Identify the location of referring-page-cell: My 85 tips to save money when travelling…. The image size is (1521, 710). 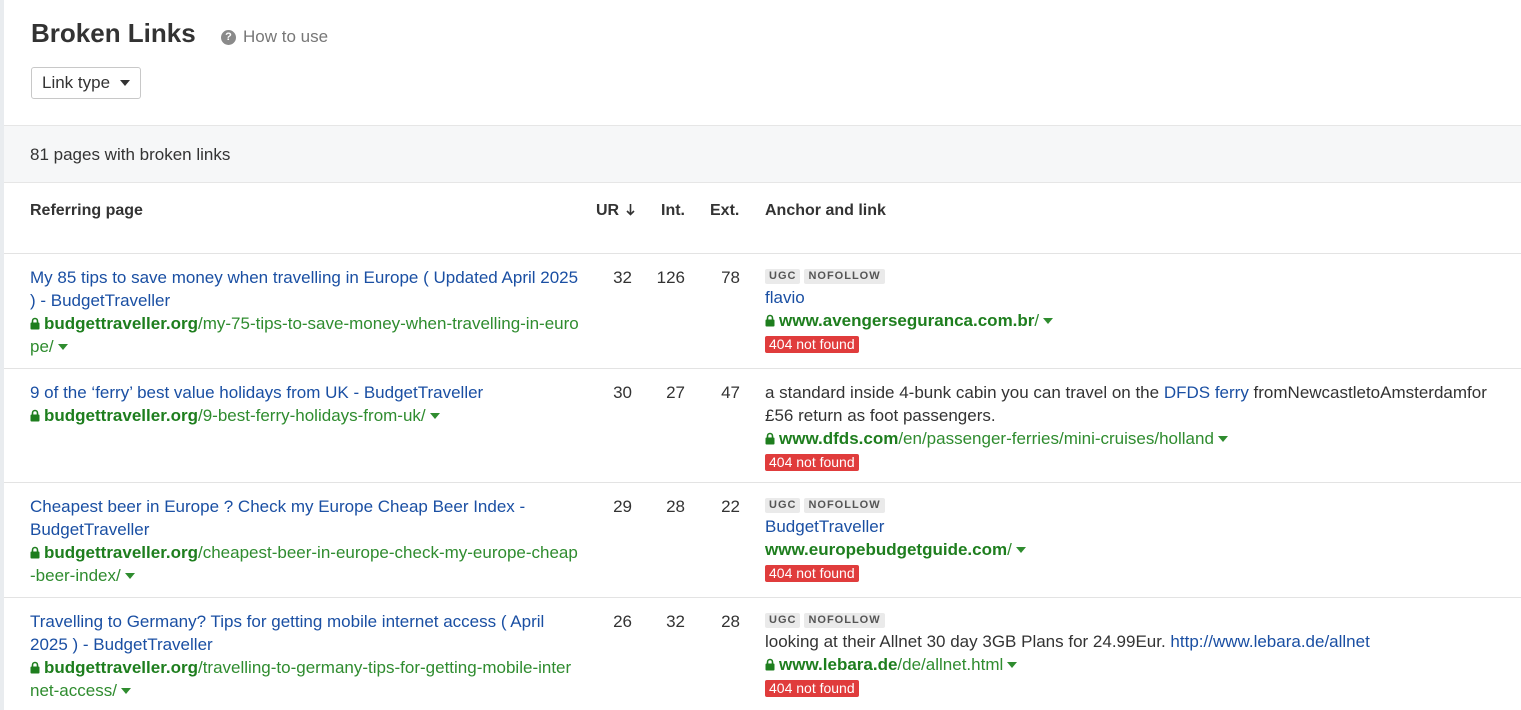
(305, 312).